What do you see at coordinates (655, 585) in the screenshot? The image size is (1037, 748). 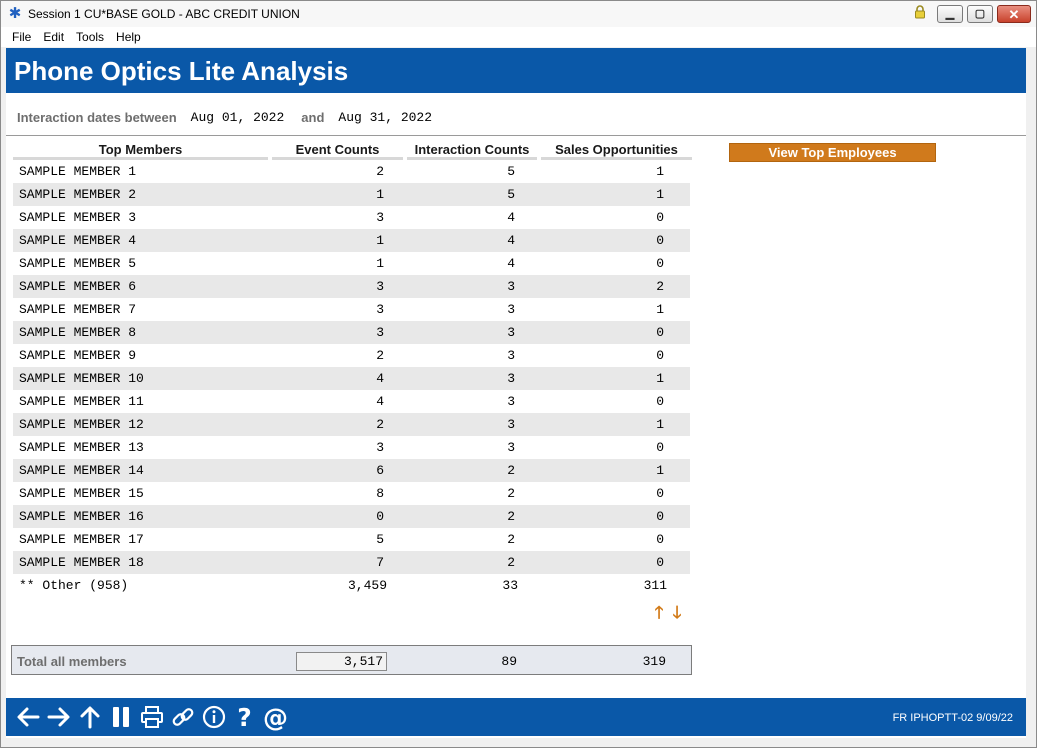 I see `other-sales-opportunities: 311` at bounding box center [655, 585].